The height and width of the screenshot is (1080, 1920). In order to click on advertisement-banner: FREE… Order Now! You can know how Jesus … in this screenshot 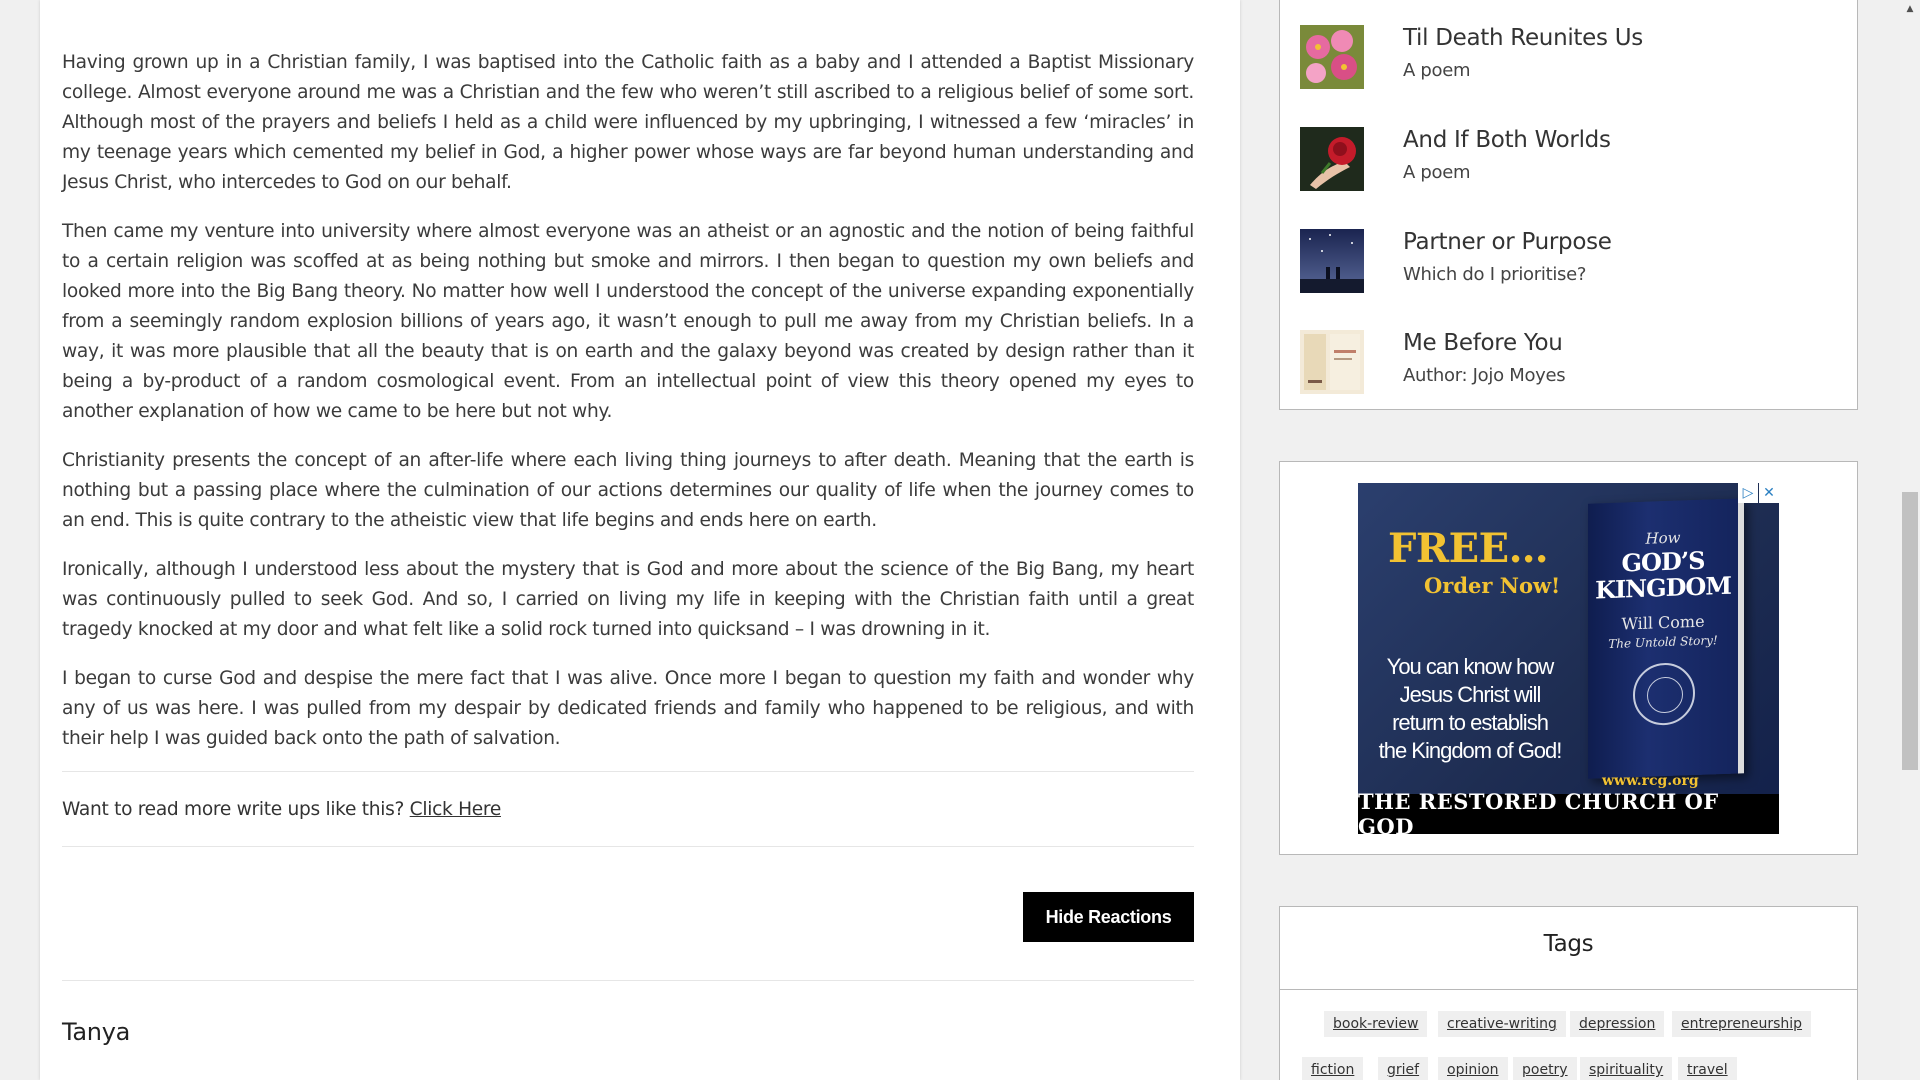, I will do `click(1568, 658)`.